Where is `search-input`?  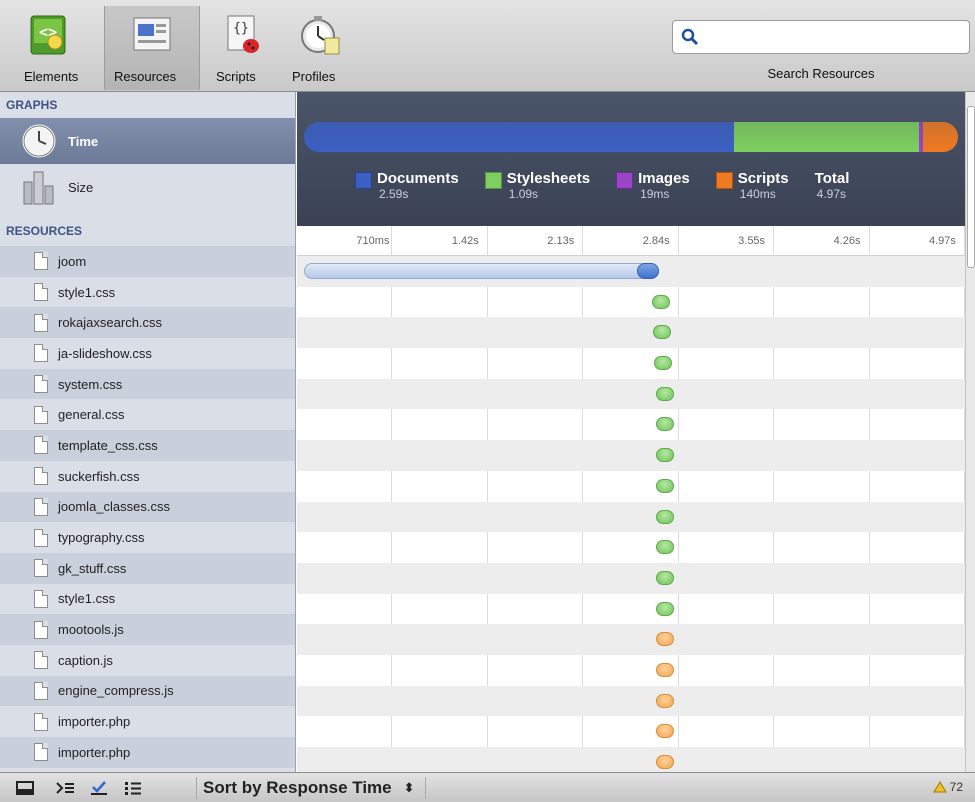 search-input is located at coordinates (821, 37).